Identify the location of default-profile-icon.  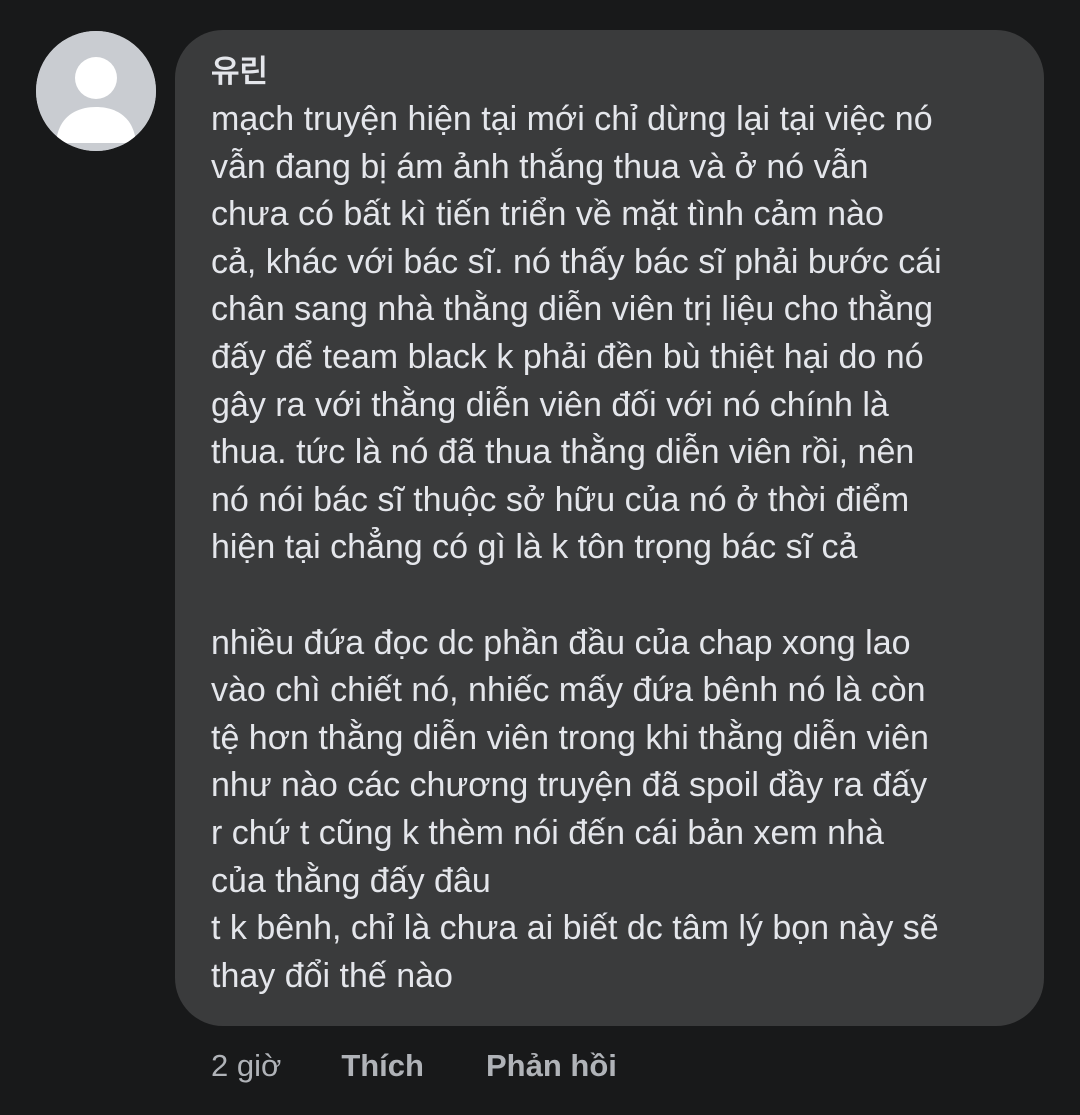
(96, 91).